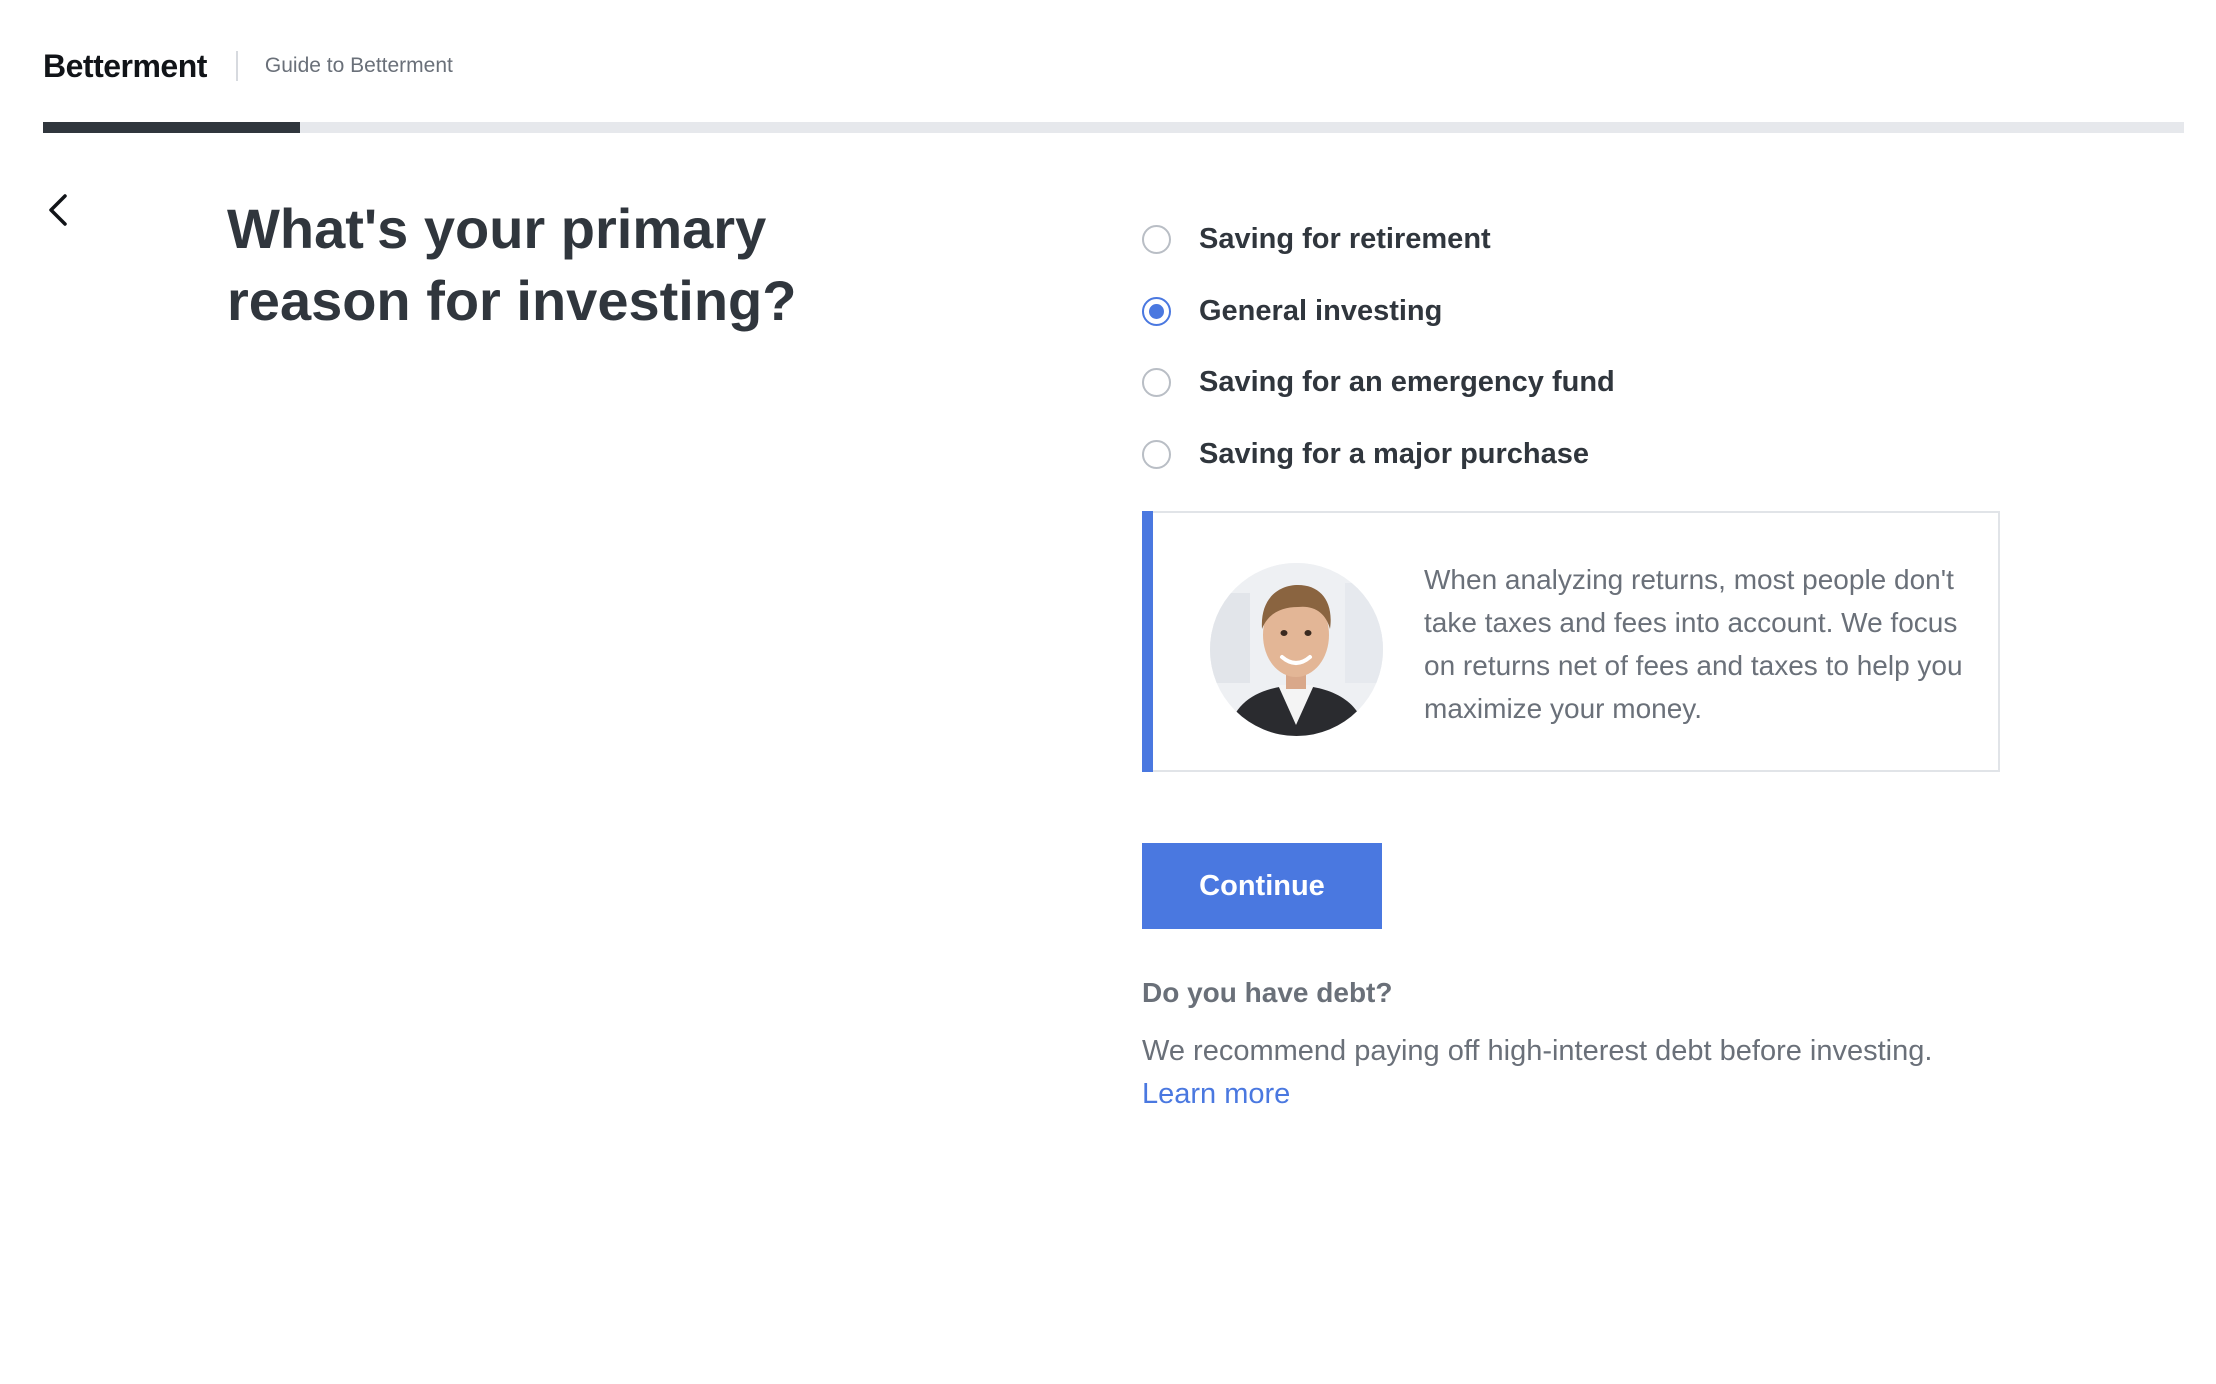  I want to click on option-label: Saving for retirement, so click(1345, 239).